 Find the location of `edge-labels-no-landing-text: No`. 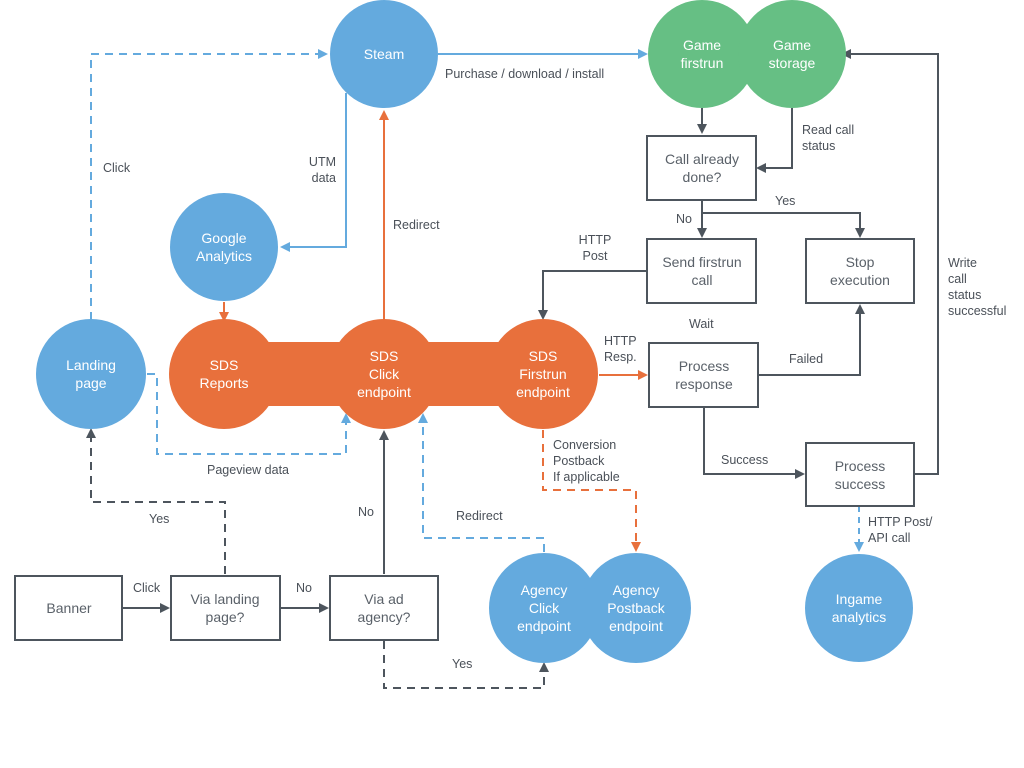

edge-labels-no-landing-text: No is located at coordinates (304, 588).